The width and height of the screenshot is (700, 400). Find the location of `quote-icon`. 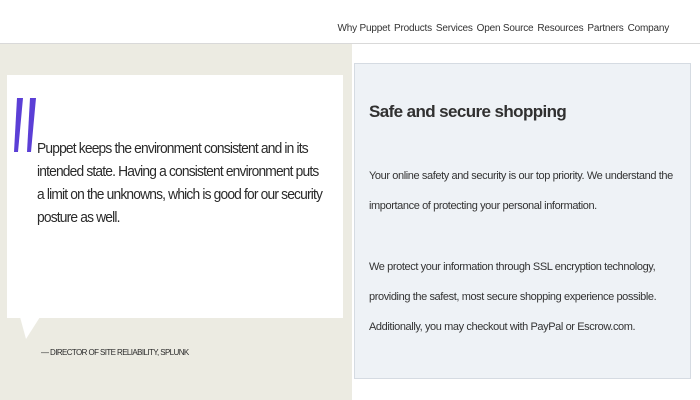

quote-icon is located at coordinates (25, 125).